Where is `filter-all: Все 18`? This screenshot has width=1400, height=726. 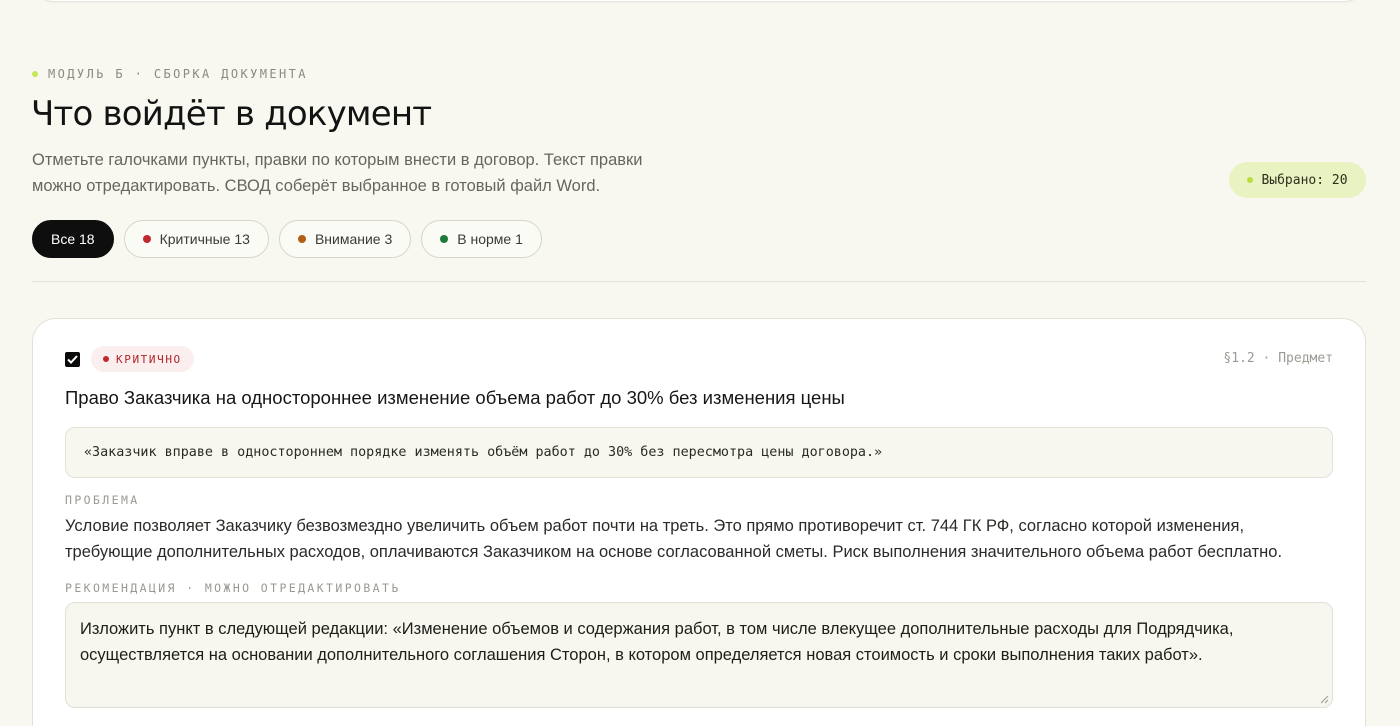
filter-all: Все 18 is located at coordinates (73, 239).